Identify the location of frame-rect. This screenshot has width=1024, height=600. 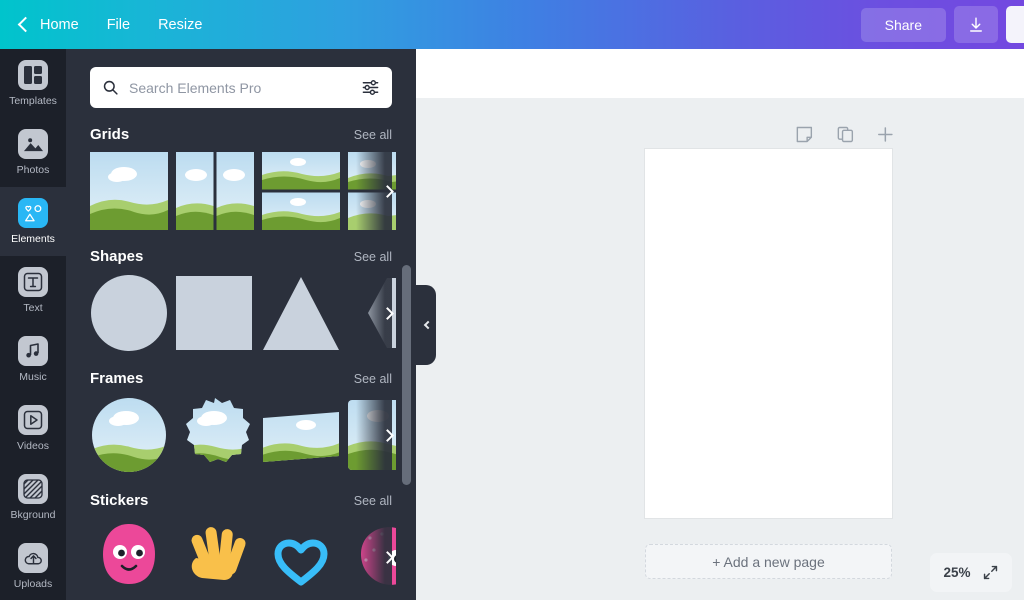
(301, 435).